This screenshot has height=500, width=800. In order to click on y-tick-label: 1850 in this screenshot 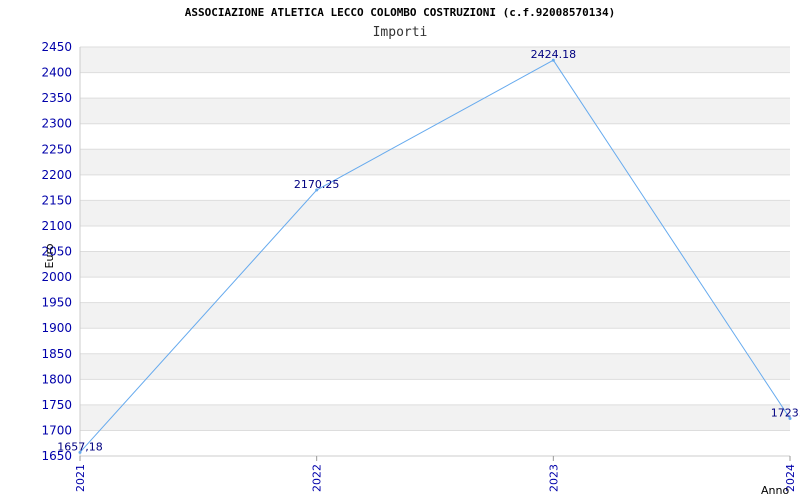, I will do `click(56, 354)`.